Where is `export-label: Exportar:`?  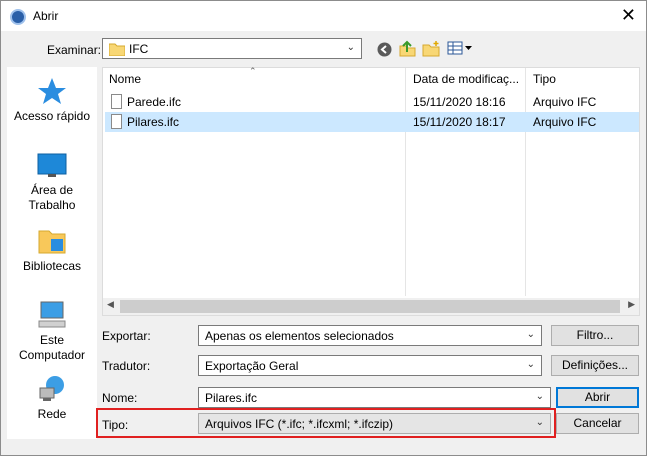 export-label: Exportar: is located at coordinates (126, 336).